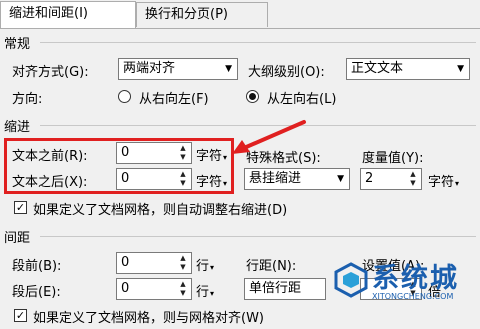 This screenshot has width=480, height=329. I want to click on red-pointer-arrow, so click(269, 137).